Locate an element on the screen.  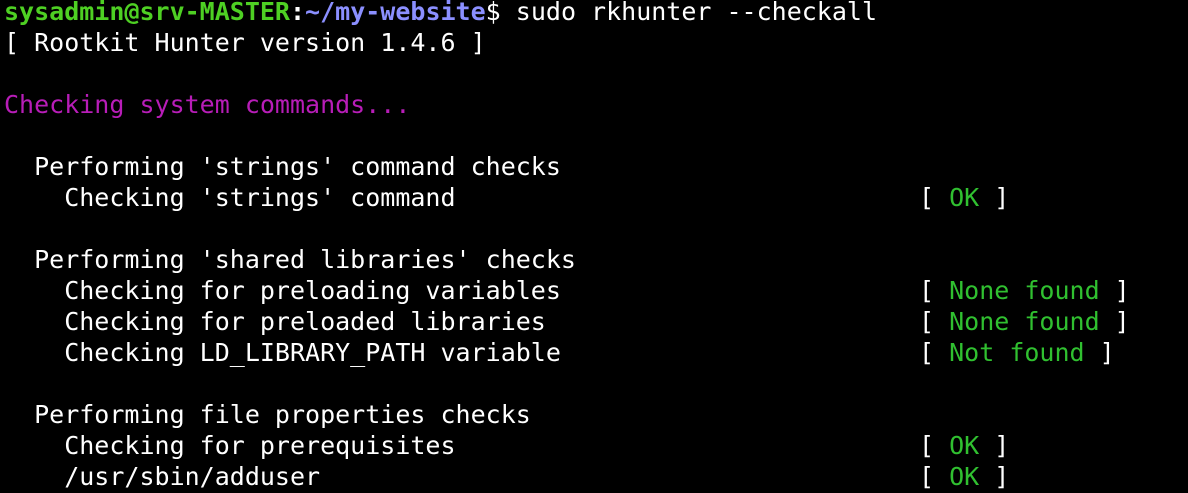
check-label-preloading-variables: Checking for preloading variables is located at coordinates (282, 290).